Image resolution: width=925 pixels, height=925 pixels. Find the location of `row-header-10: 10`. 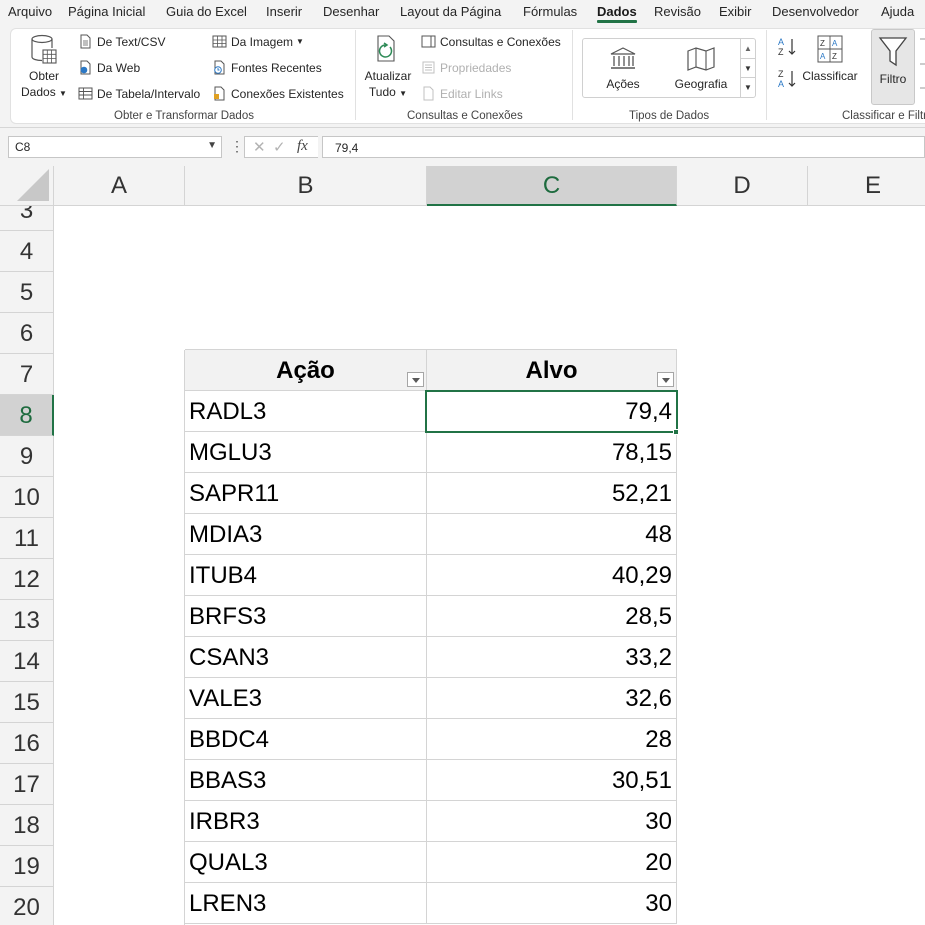

row-header-10: 10 is located at coordinates (27, 497).